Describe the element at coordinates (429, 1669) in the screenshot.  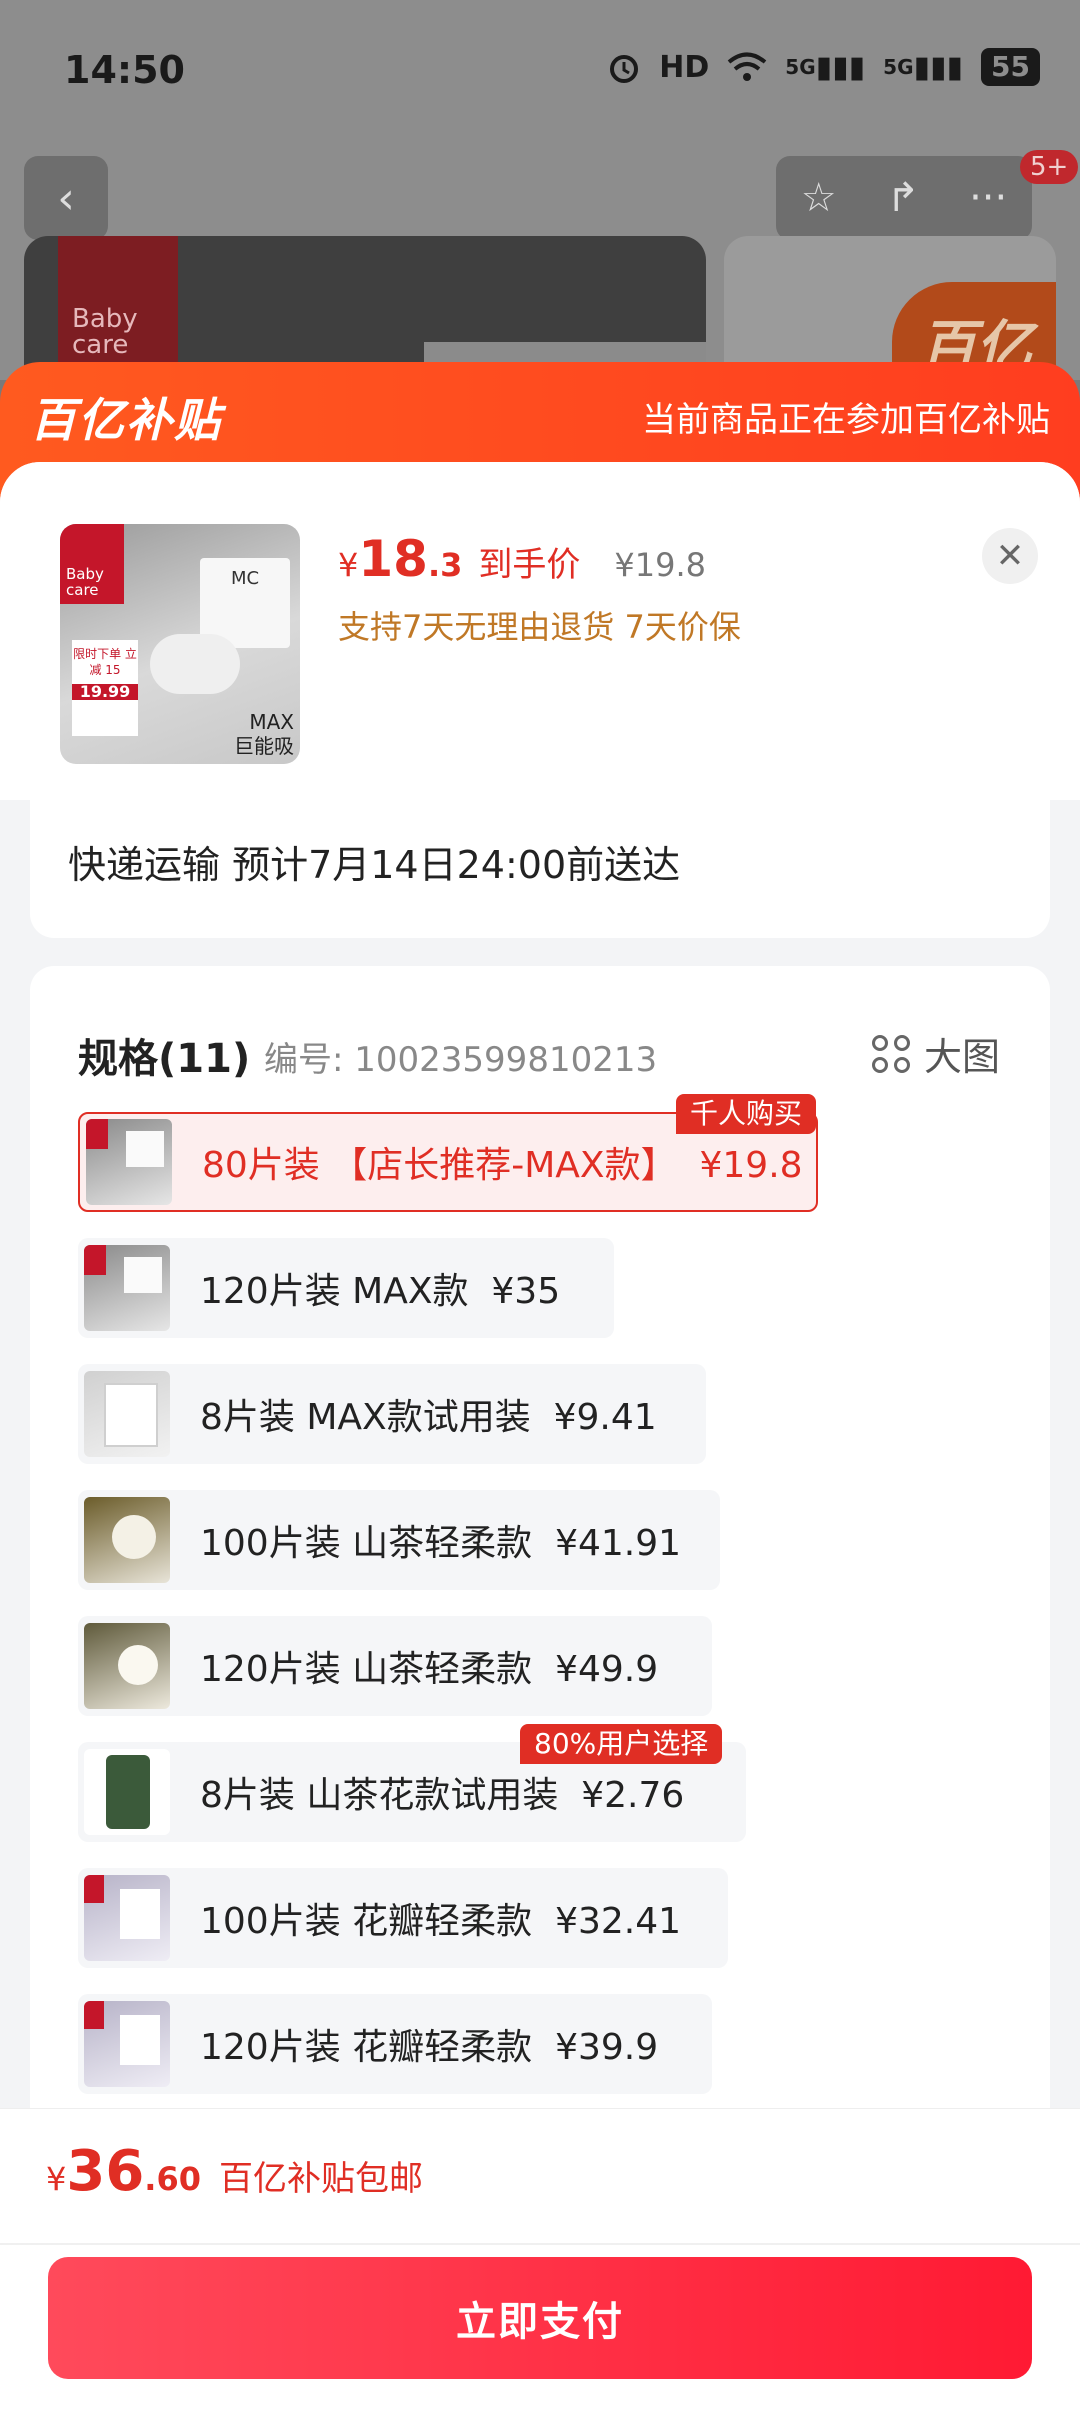
I see `option-label: 120片装 山茶轻柔款 ¥49.9` at that location.